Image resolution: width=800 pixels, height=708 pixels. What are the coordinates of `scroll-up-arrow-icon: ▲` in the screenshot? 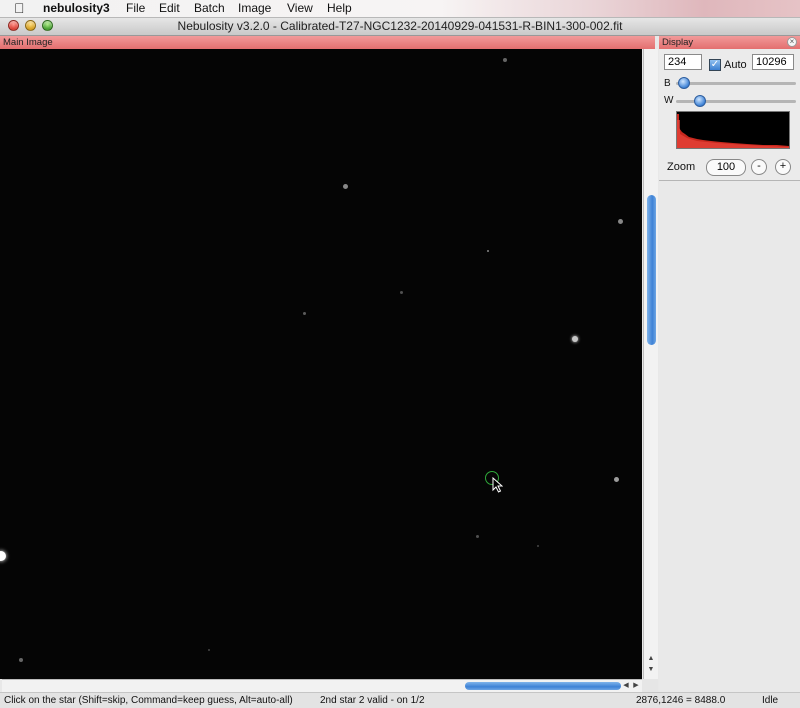 It's located at (651, 659).